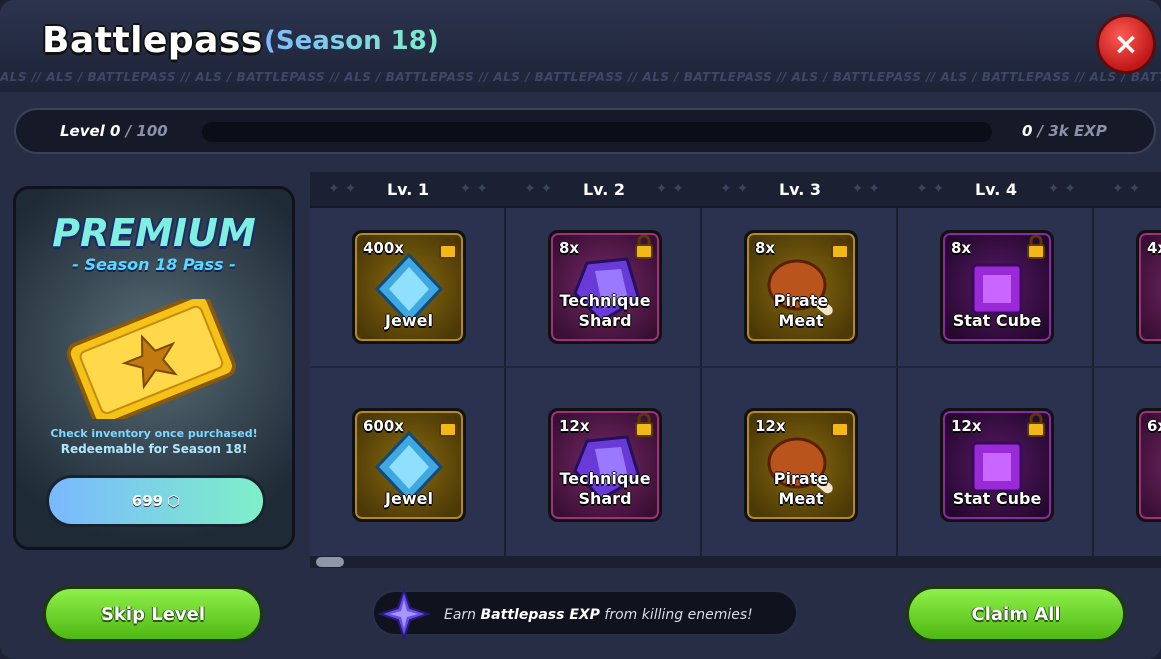  I want to click on page-title: Battlepass, so click(152, 40).